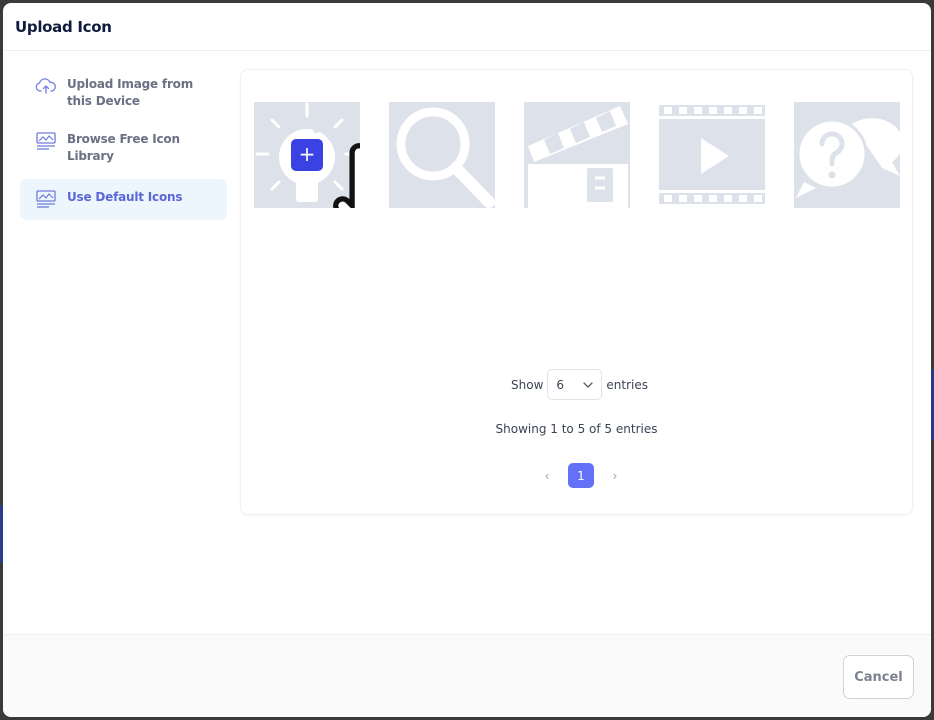  I want to click on icon-tile-clapperboard, so click(577, 155).